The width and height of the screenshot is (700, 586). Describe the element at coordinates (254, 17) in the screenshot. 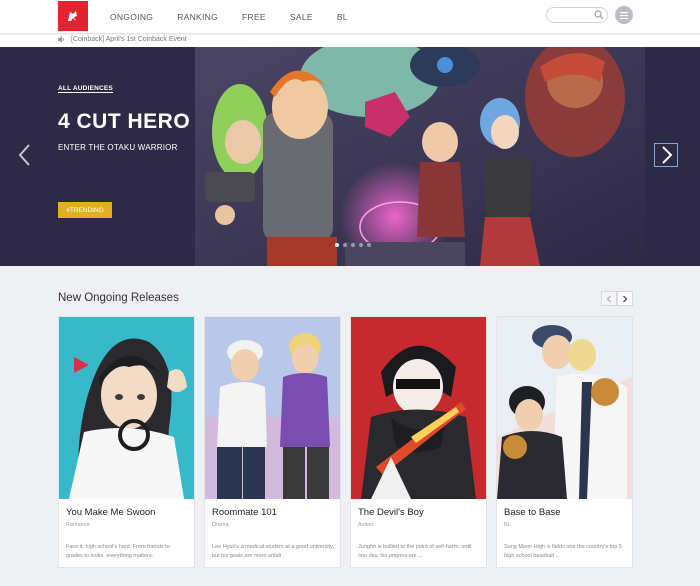

I see `nav-item-free: FREE` at that location.